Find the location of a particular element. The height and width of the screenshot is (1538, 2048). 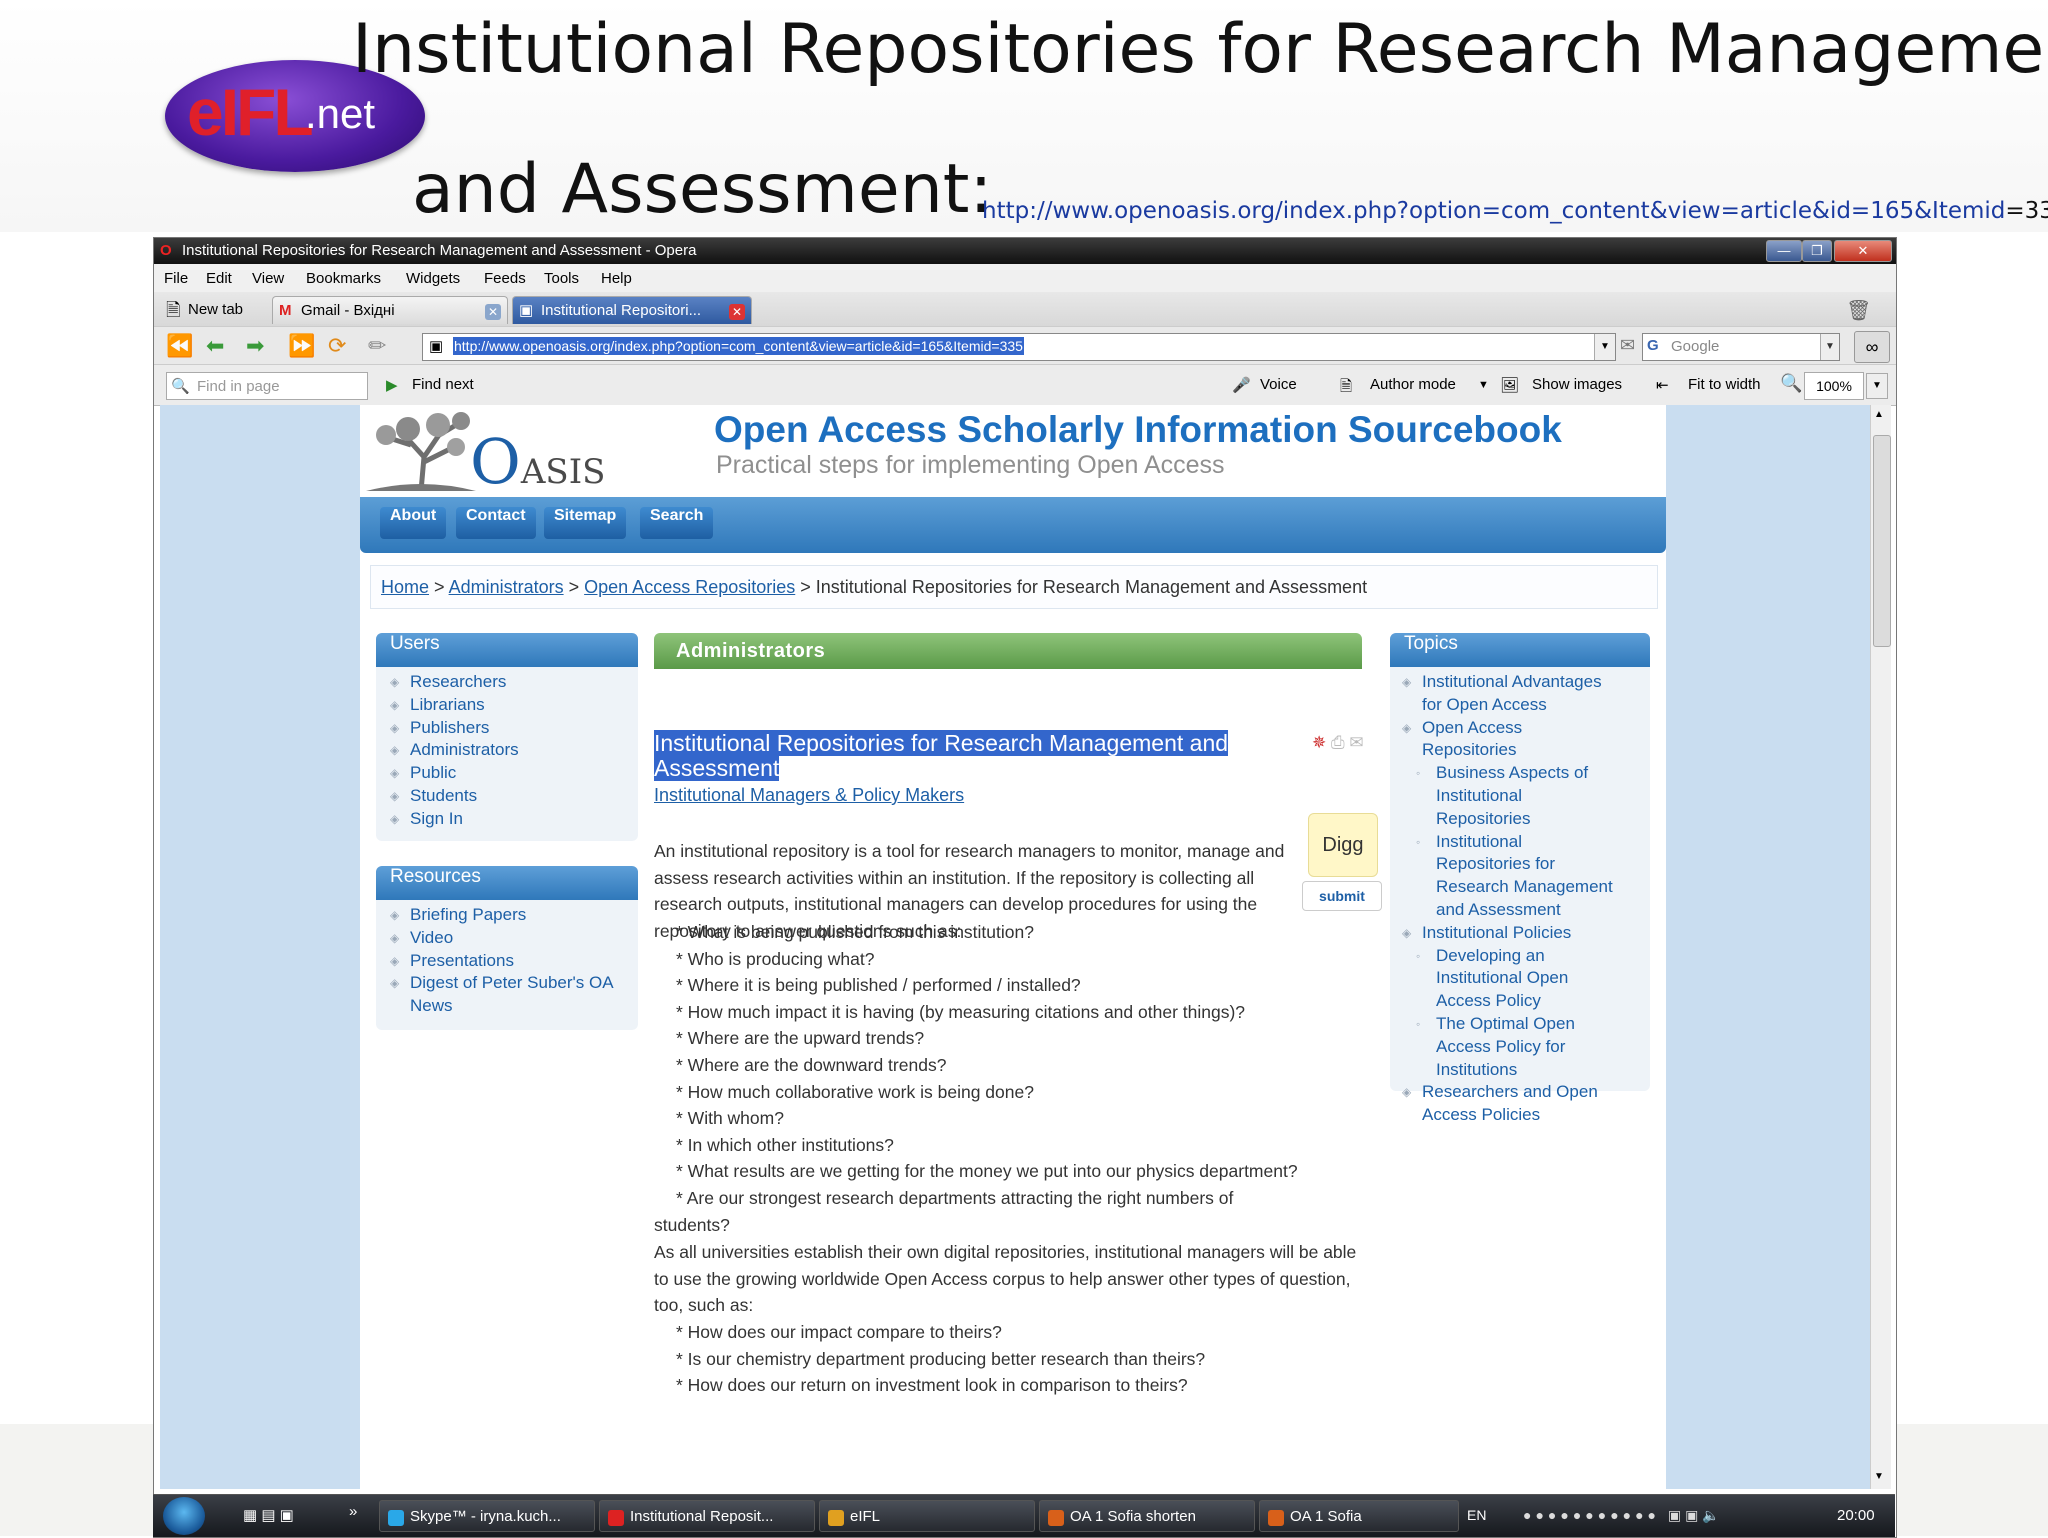

menu-help: Help is located at coordinates (616, 278).